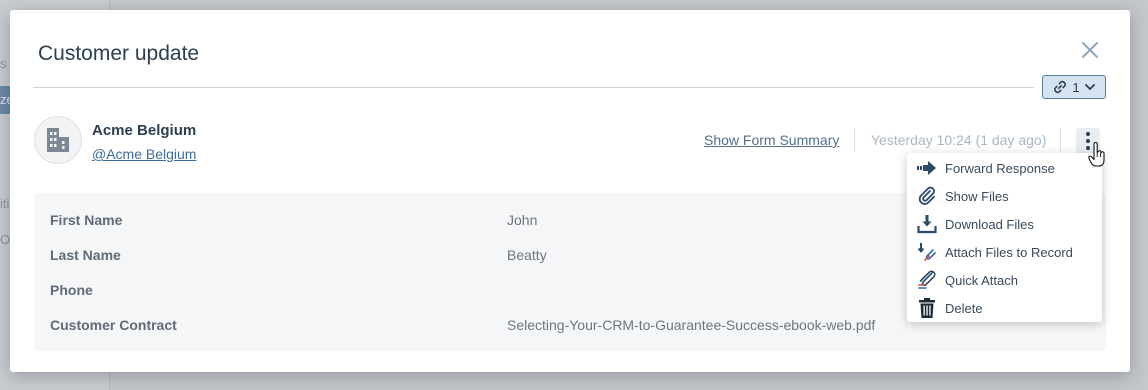 This screenshot has width=1148, height=390. Describe the element at coordinates (927, 308) in the screenshot. I see `trash-icon` at that location.